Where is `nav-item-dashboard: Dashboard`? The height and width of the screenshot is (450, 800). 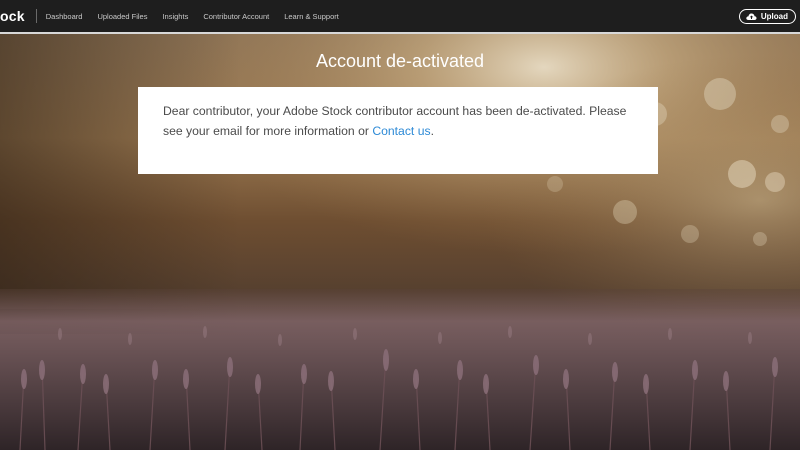 nav-item-dashboard: Dashboard is located at coordinates (64, 16).